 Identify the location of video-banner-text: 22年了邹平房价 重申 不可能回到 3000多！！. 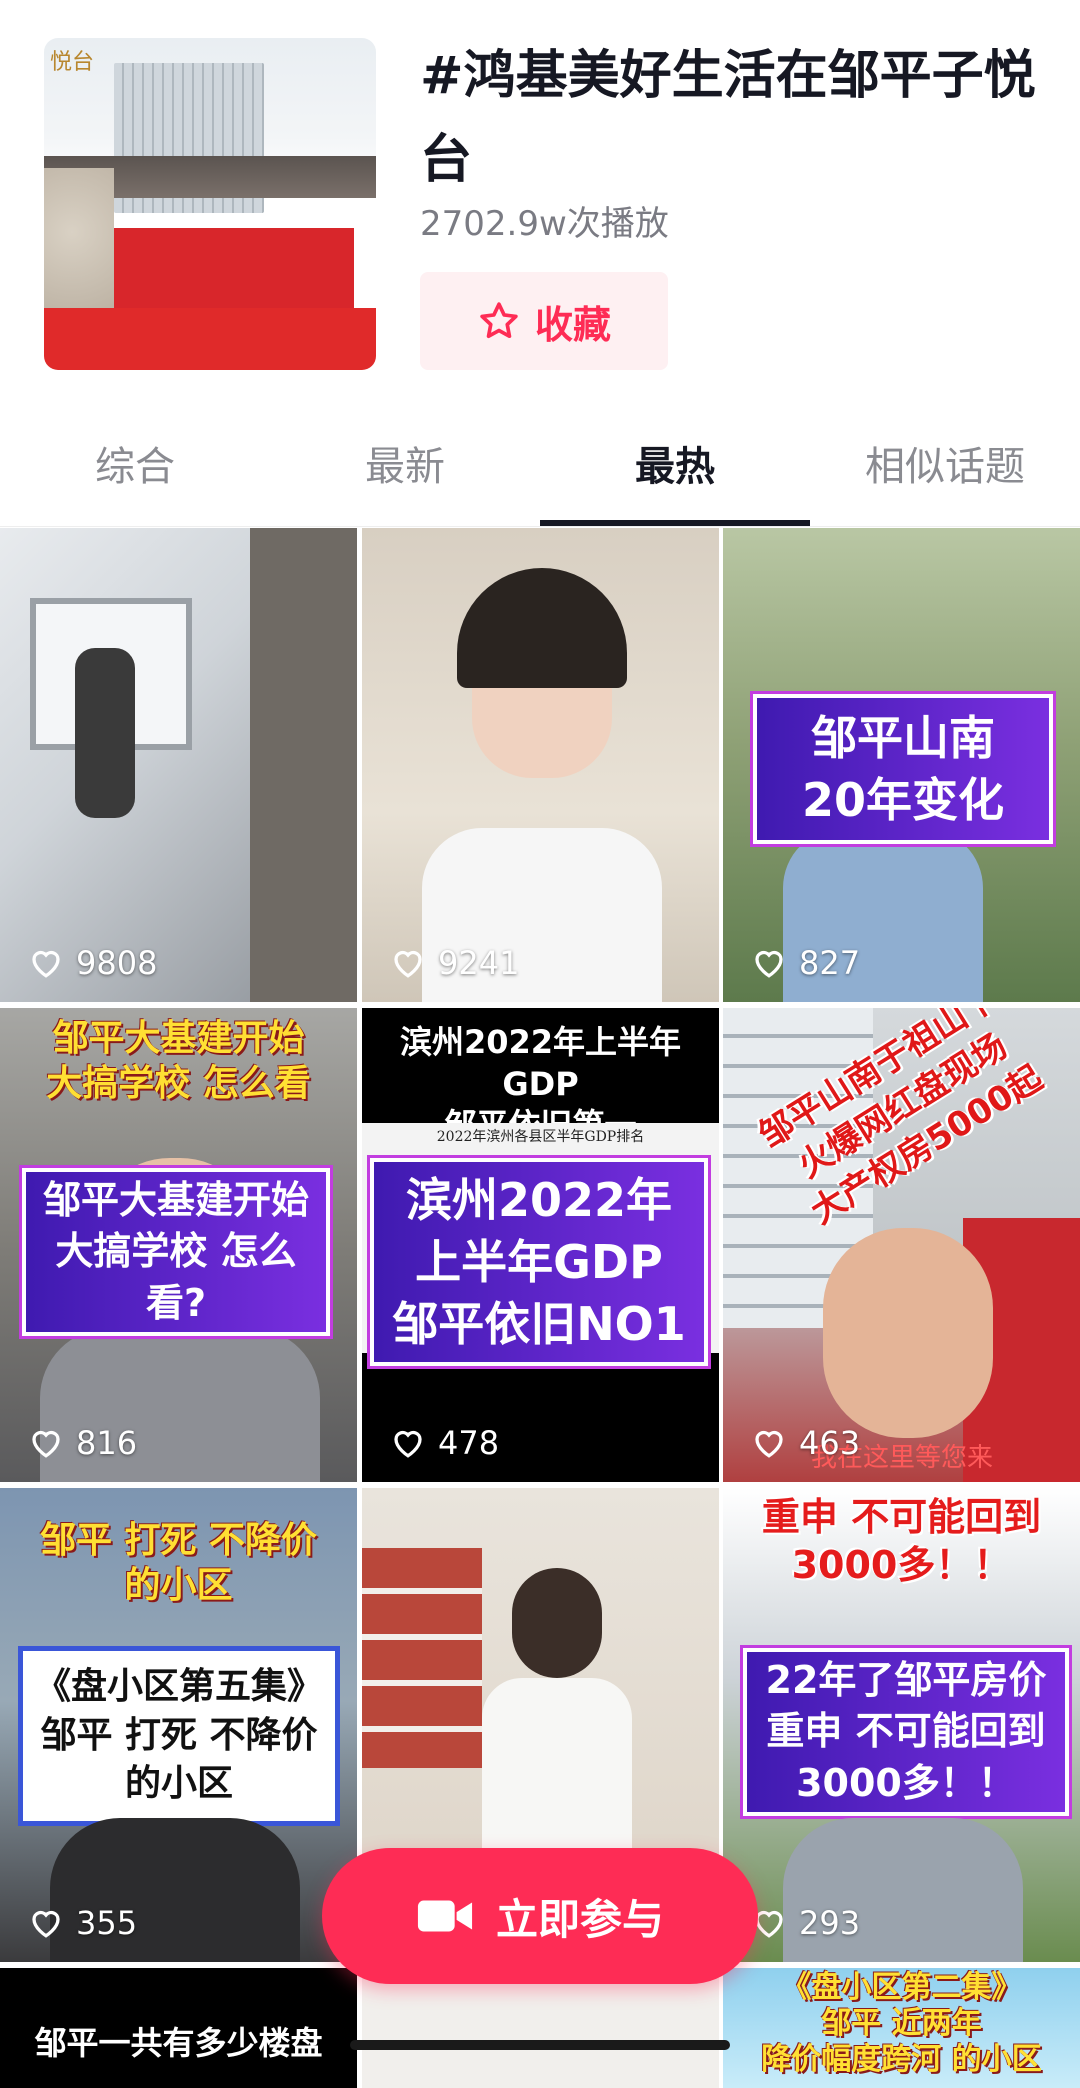
(906, 1732).